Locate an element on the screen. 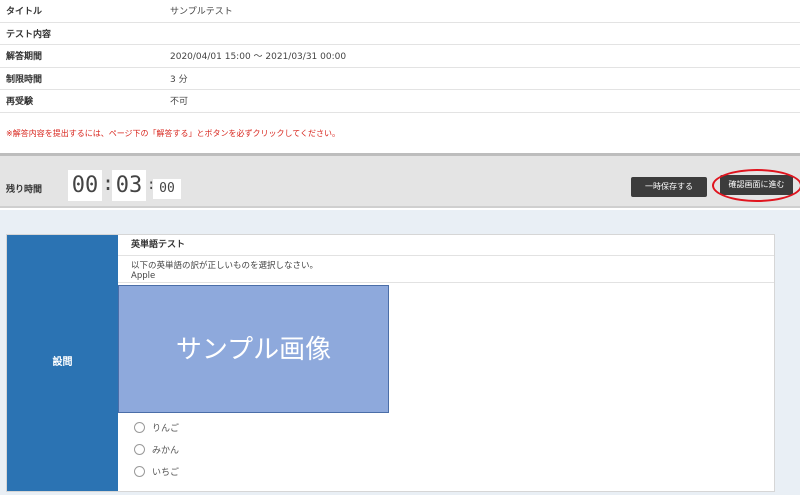 The width and height of the screenshot is (800, 495). info-label: 制限時間 is located at coordinates (24, 79).